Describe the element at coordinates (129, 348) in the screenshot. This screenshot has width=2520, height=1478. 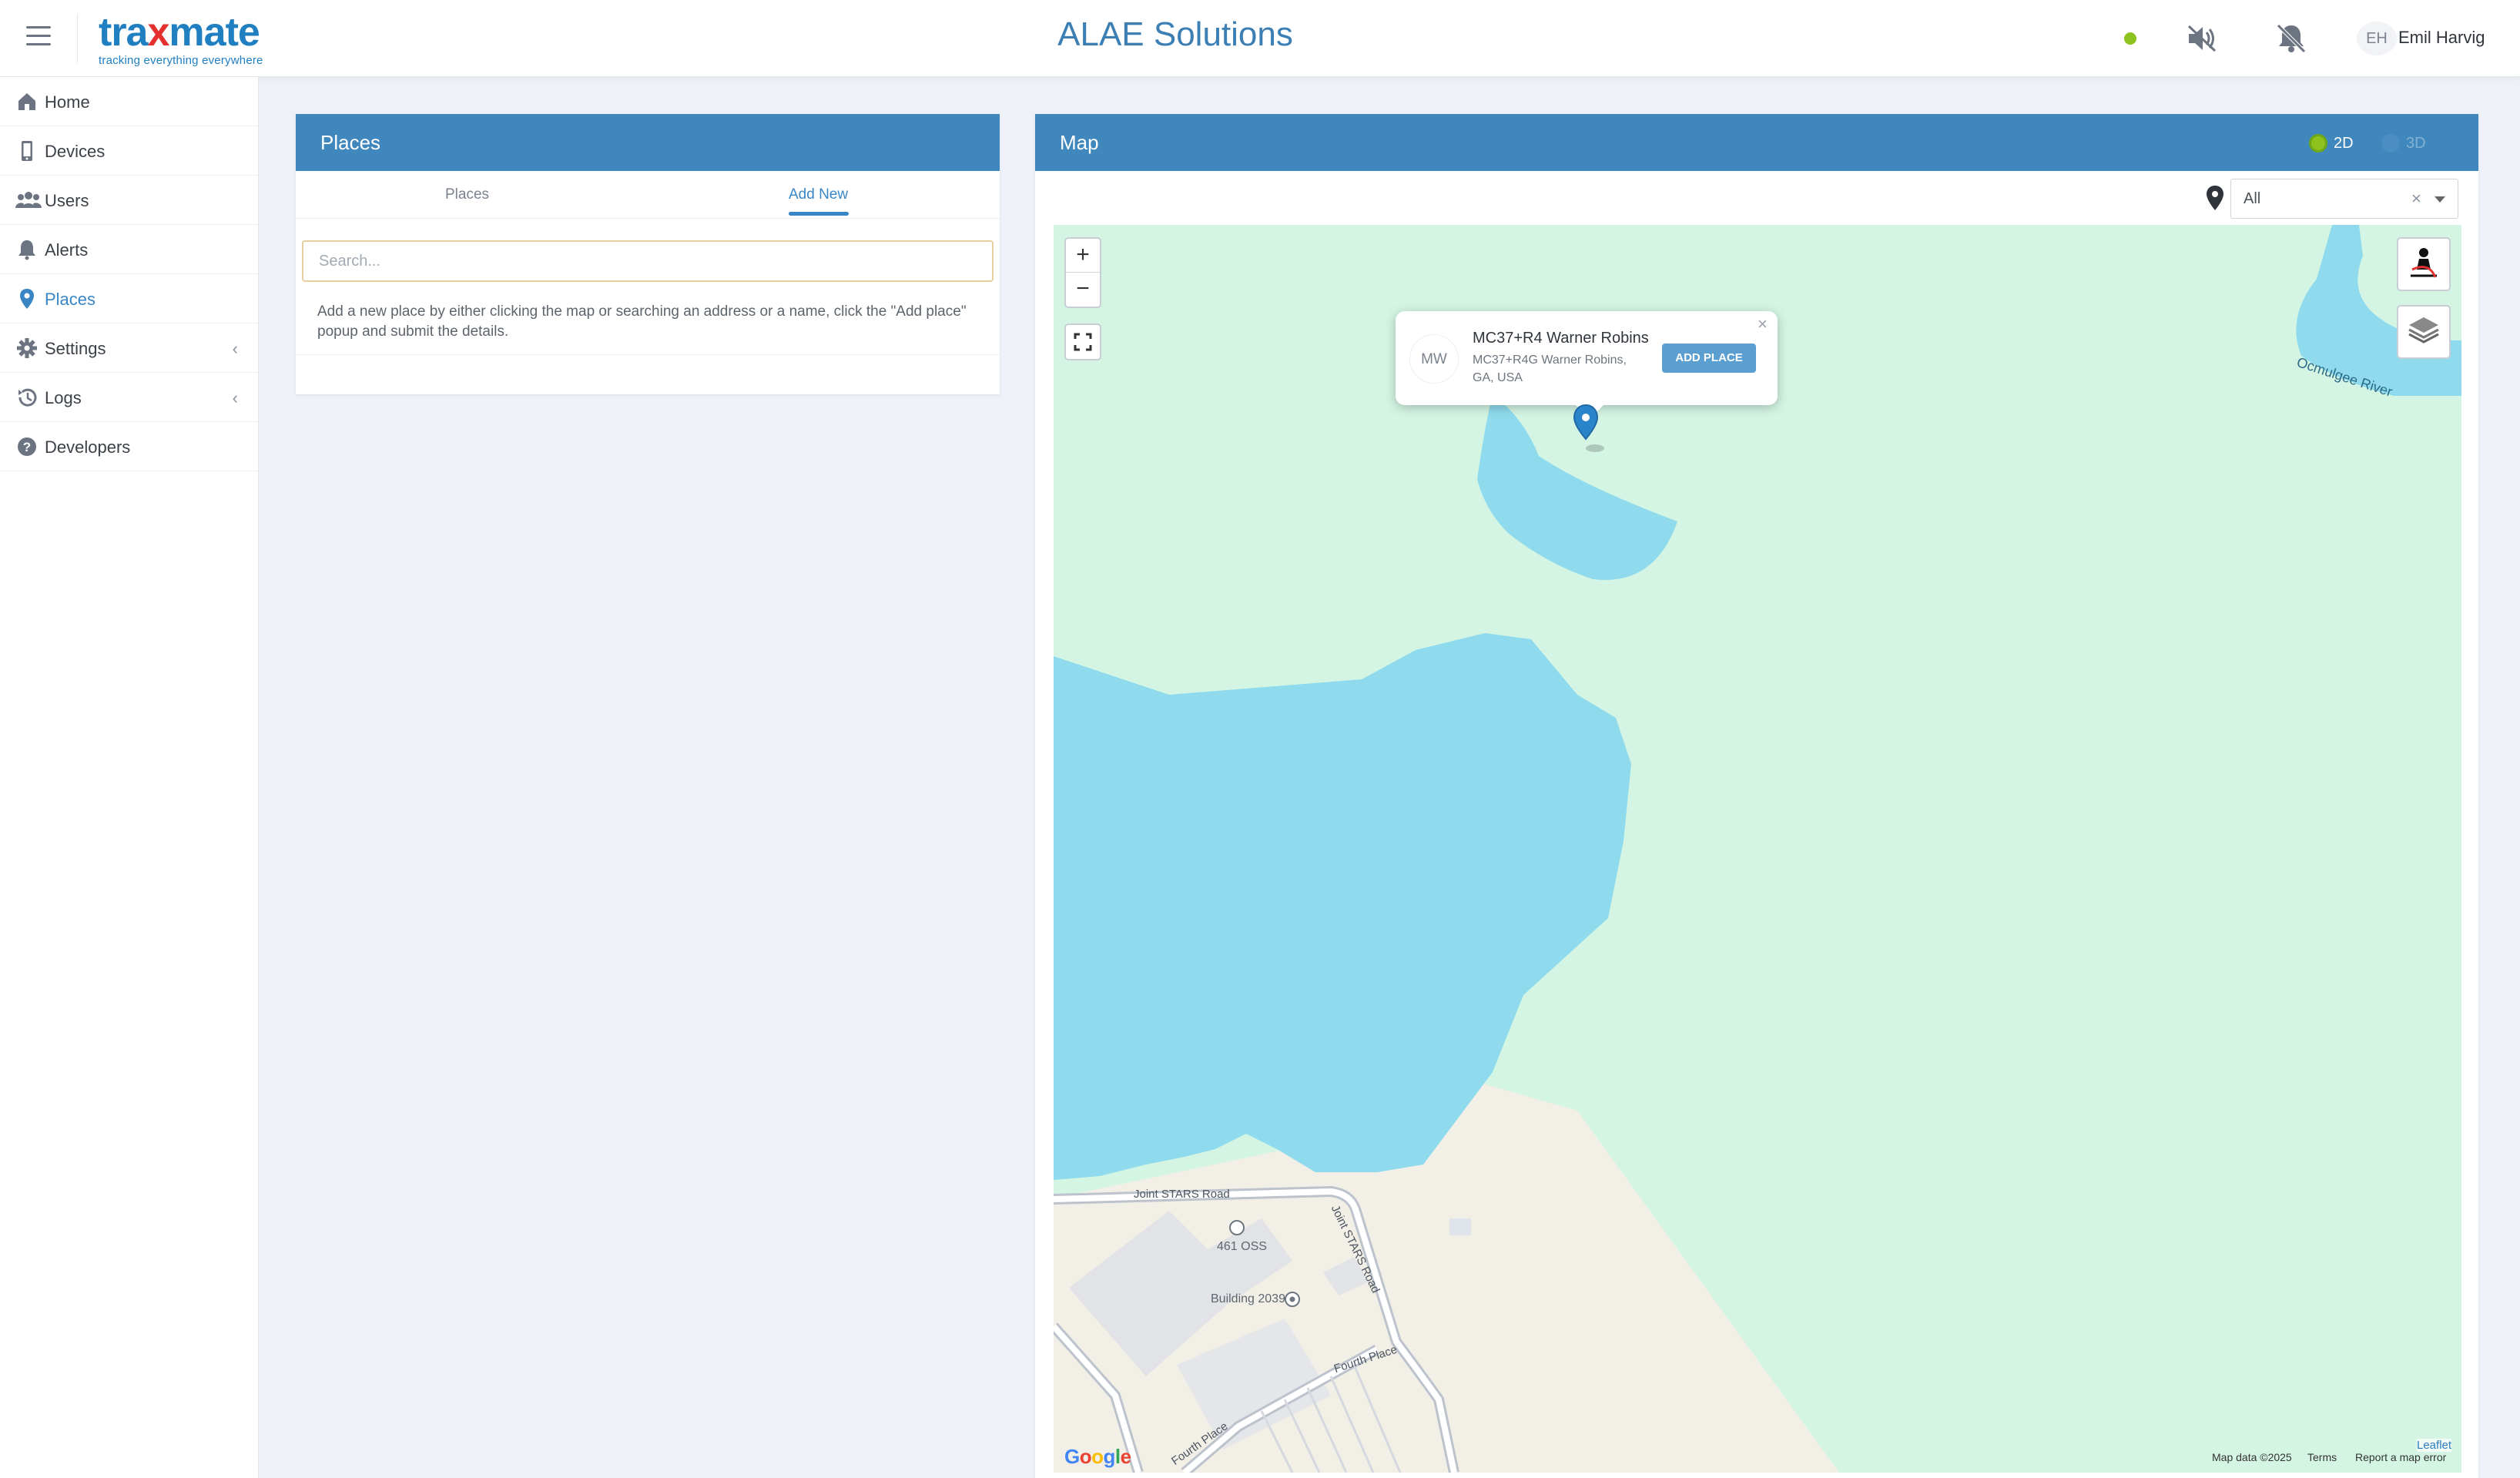
I see `sidebar-item-settings: Settings ‹` at that location.